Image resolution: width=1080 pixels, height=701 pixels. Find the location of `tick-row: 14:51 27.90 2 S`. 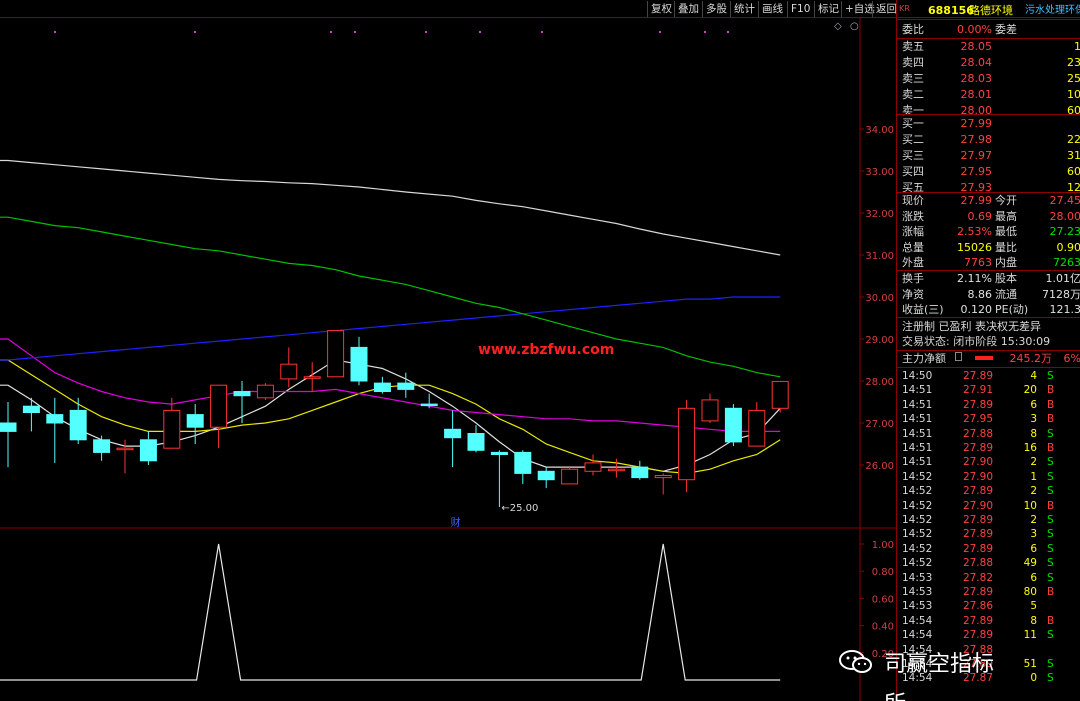

tick-row: 14:51 27.90 2 S is located at coordinates (978, 462).